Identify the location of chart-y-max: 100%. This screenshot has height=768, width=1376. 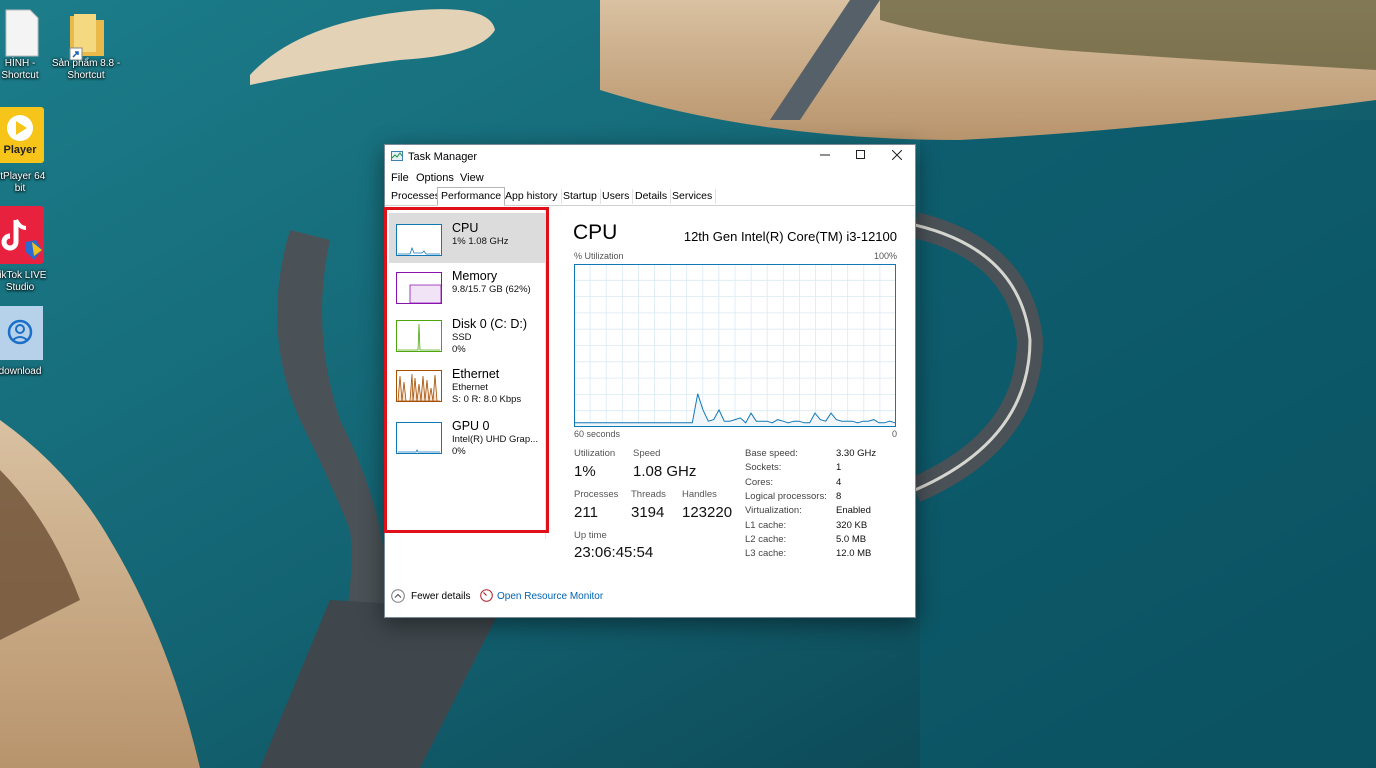
(885, 256).